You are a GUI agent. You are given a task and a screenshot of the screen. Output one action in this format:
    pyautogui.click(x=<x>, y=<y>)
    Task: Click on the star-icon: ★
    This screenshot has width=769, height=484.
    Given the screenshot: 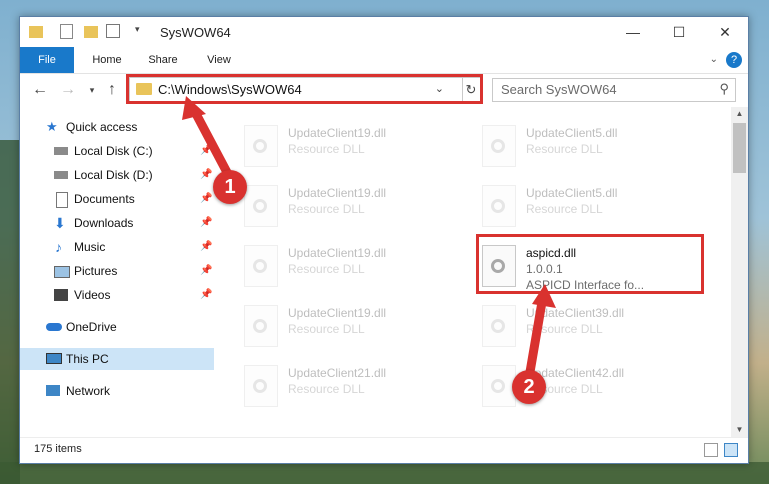 What is the action you would take?
    pyautogui.click(x=52, y=126)
    